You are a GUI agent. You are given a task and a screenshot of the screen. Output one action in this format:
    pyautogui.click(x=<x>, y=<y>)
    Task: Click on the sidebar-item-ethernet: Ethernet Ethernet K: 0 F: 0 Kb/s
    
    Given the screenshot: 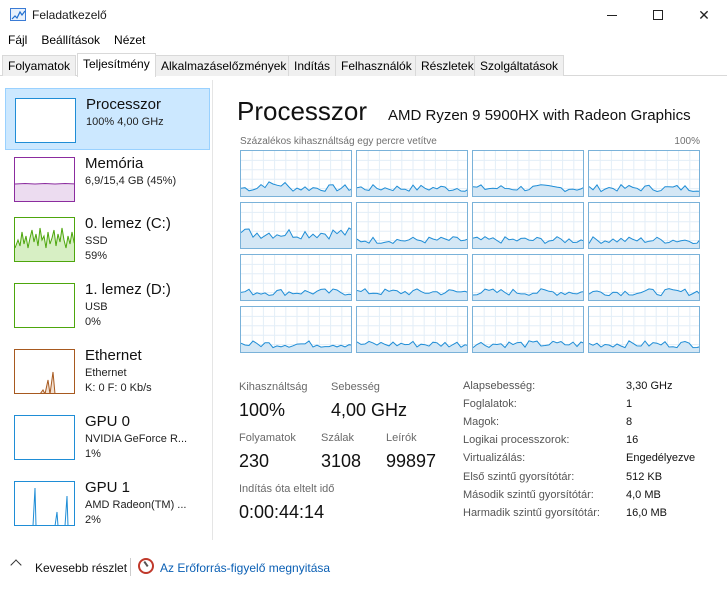 What is the action you would take?
    pyautogui.click(x=107, y=371)
    